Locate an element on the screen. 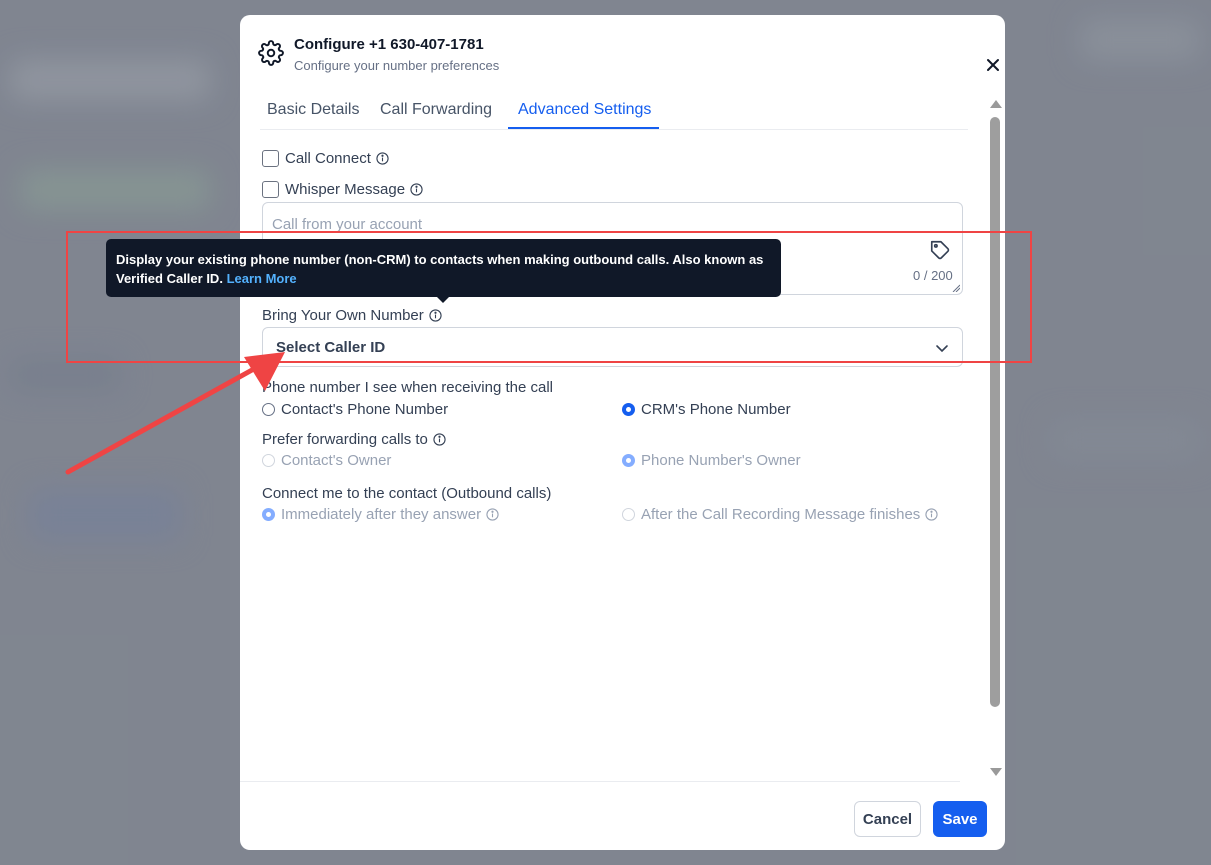 This screenshot has height=865, width=1211. active-tab-indicator is located at coordinates (583, 128).